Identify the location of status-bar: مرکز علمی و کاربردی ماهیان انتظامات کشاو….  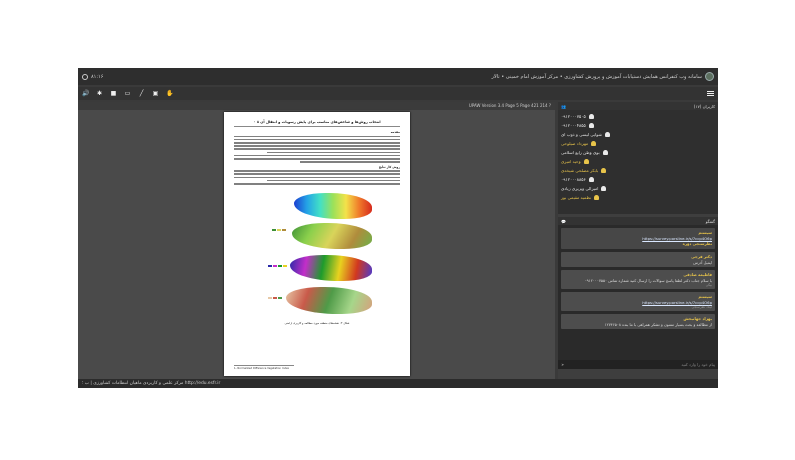
(398, 383).